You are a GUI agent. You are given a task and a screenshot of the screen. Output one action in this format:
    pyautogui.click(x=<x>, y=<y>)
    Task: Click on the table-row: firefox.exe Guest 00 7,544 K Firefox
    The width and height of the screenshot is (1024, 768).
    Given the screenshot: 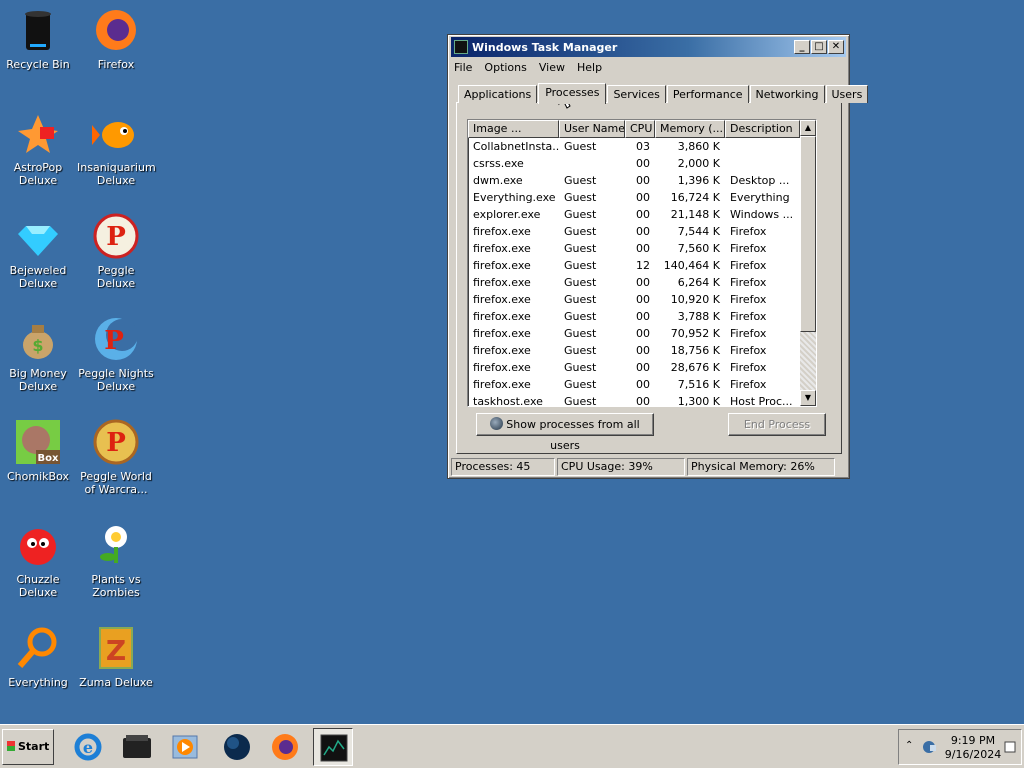 What is the action you would take?
    pyautogui.click(x=642, y=231)
    